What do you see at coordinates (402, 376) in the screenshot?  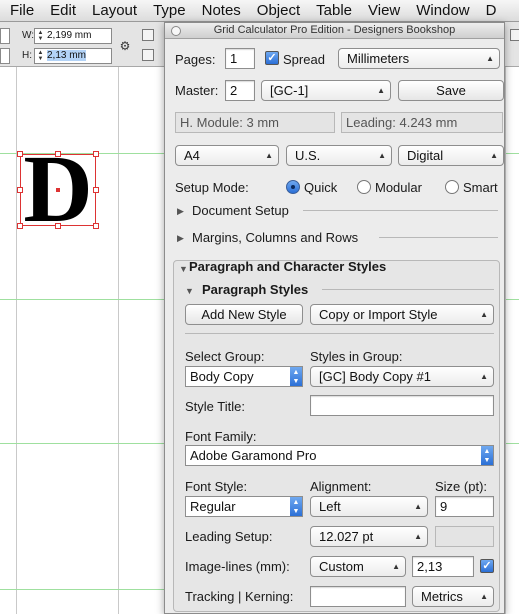 I see `styles-in-group-dropdown: [GC] Body Copy #1▲▼` at bounding box center [402, 376].